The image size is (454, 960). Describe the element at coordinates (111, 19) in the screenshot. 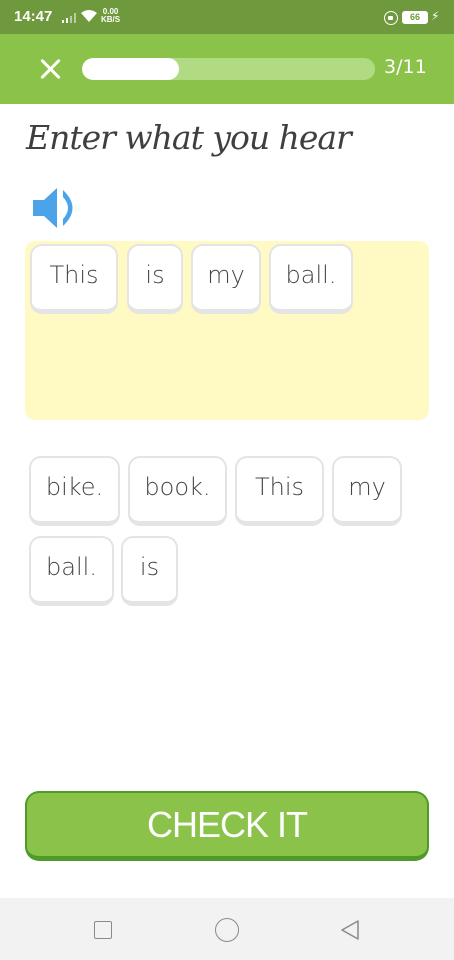

I see `net-speed-unit: KB/S` at that location.